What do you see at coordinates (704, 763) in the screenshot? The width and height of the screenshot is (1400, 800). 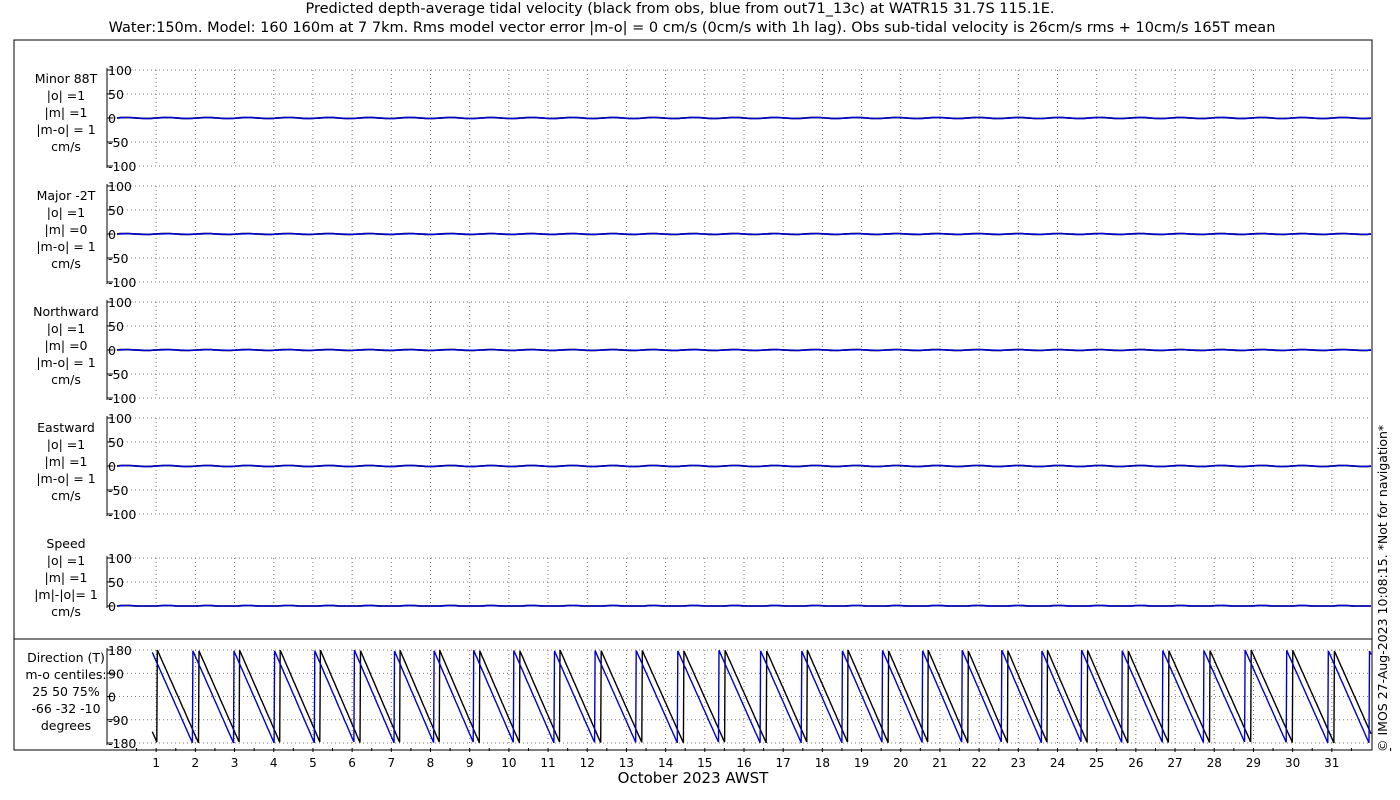 I see `x-tick-label: 15` at bounding box center [704, 763].